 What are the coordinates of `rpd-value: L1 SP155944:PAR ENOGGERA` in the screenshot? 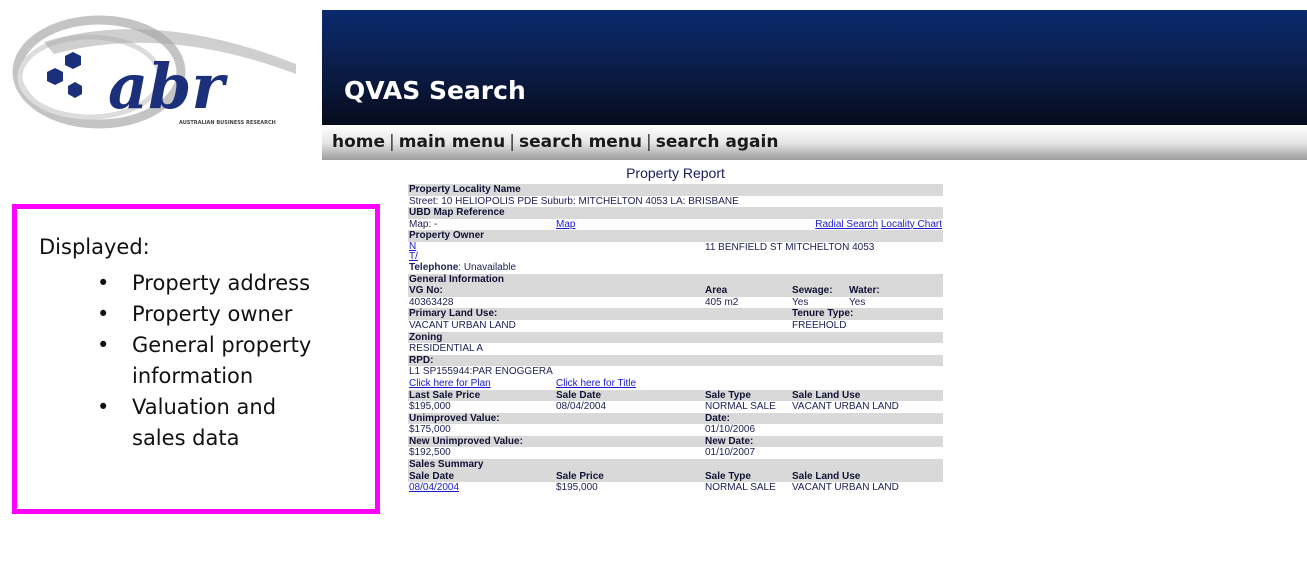 It's located at (481, 372).